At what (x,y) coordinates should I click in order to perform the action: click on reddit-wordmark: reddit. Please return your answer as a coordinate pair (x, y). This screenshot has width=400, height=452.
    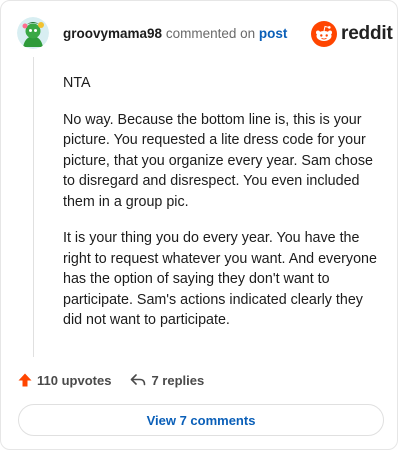
    Looking at the image, I should click on (367, 33).